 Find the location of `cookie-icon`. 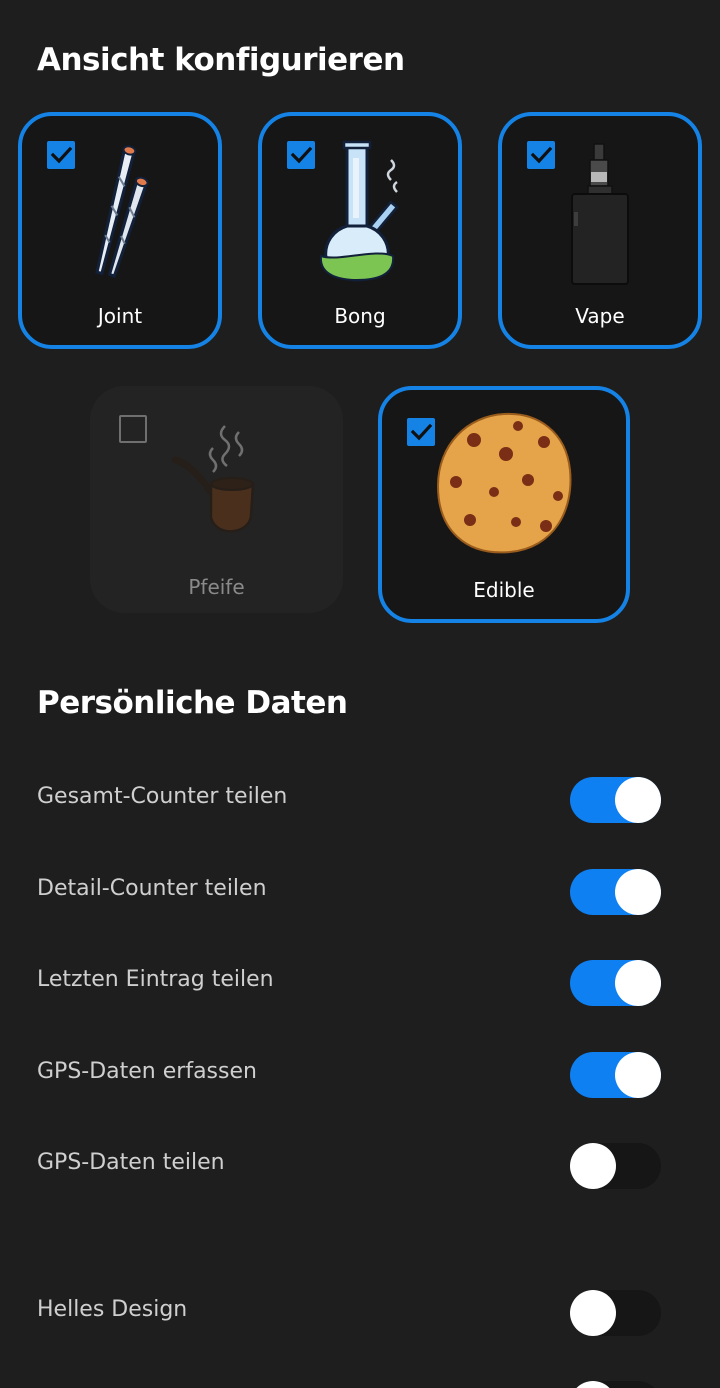

cookie-icon is located at coordinates (504, 483).